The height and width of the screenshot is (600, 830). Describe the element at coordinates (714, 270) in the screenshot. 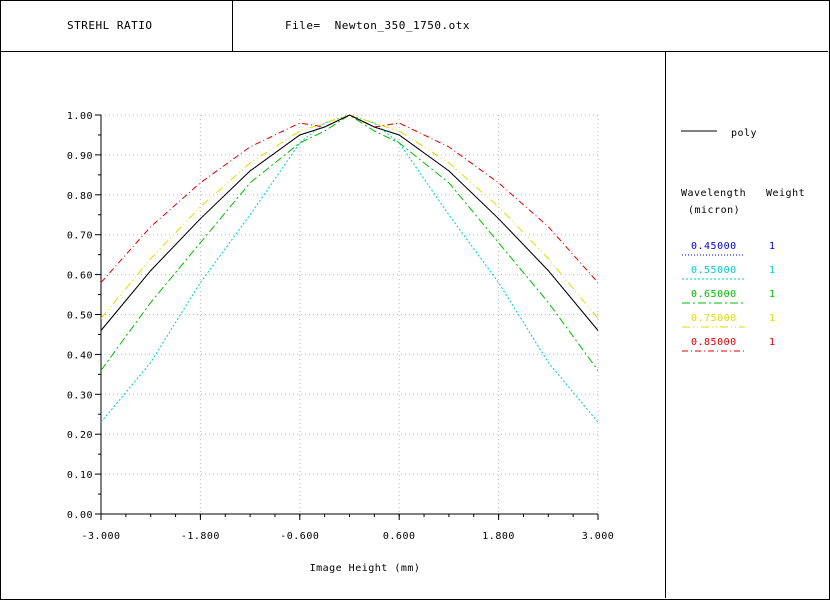

I see `legend-wavelength-0.55000: 0.55000` at that location.